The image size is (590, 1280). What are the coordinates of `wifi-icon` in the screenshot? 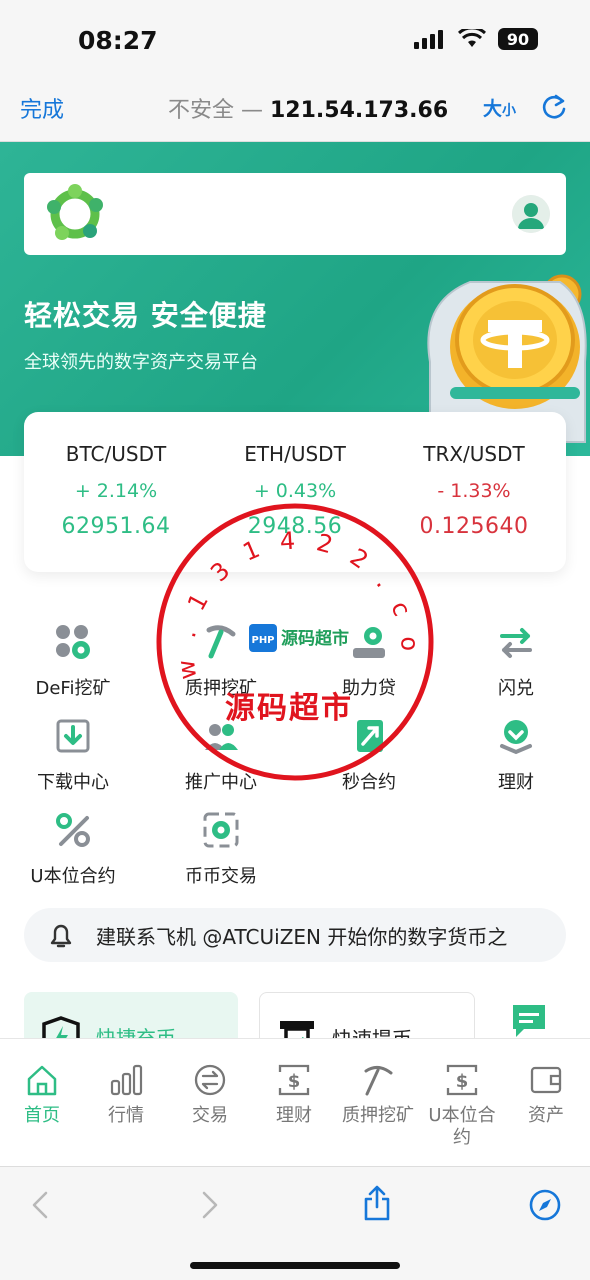 It's located at (472, 38).